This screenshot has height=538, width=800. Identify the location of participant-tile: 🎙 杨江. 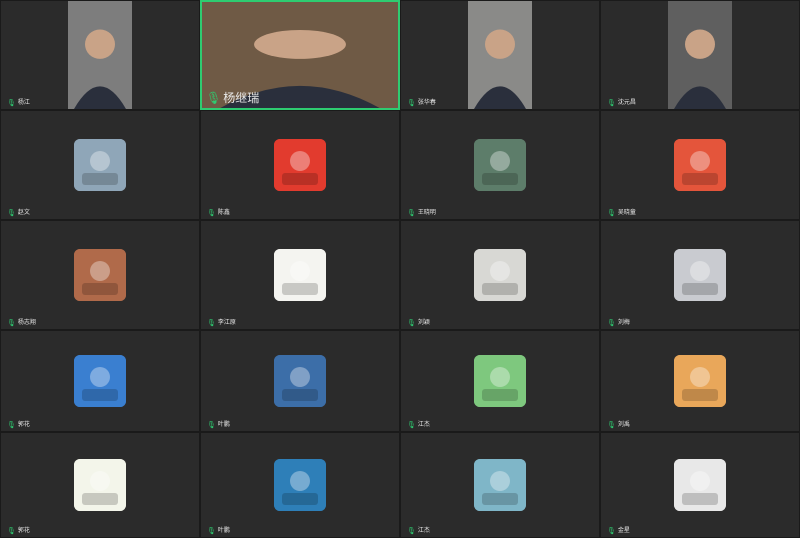
(100, 55).